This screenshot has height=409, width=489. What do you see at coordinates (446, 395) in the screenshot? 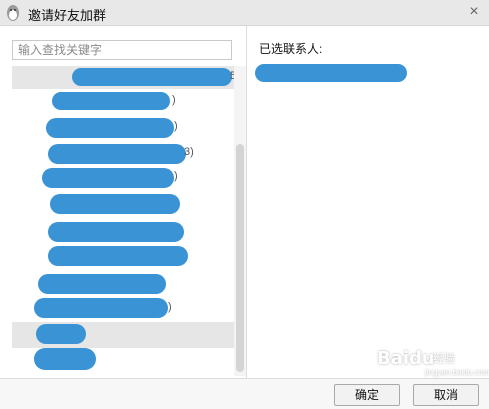
I see `cancel-button: 取消` at bounding box center [446, 395].